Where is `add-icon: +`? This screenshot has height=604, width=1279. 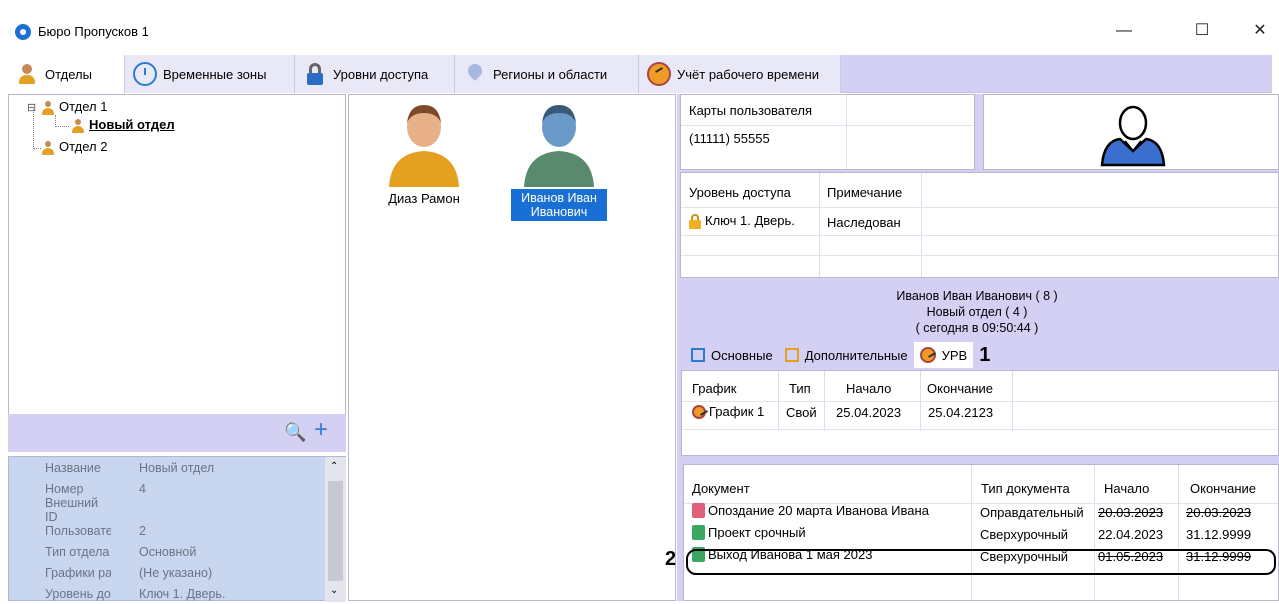
add-icon: + is located at coordinates (321, 430).